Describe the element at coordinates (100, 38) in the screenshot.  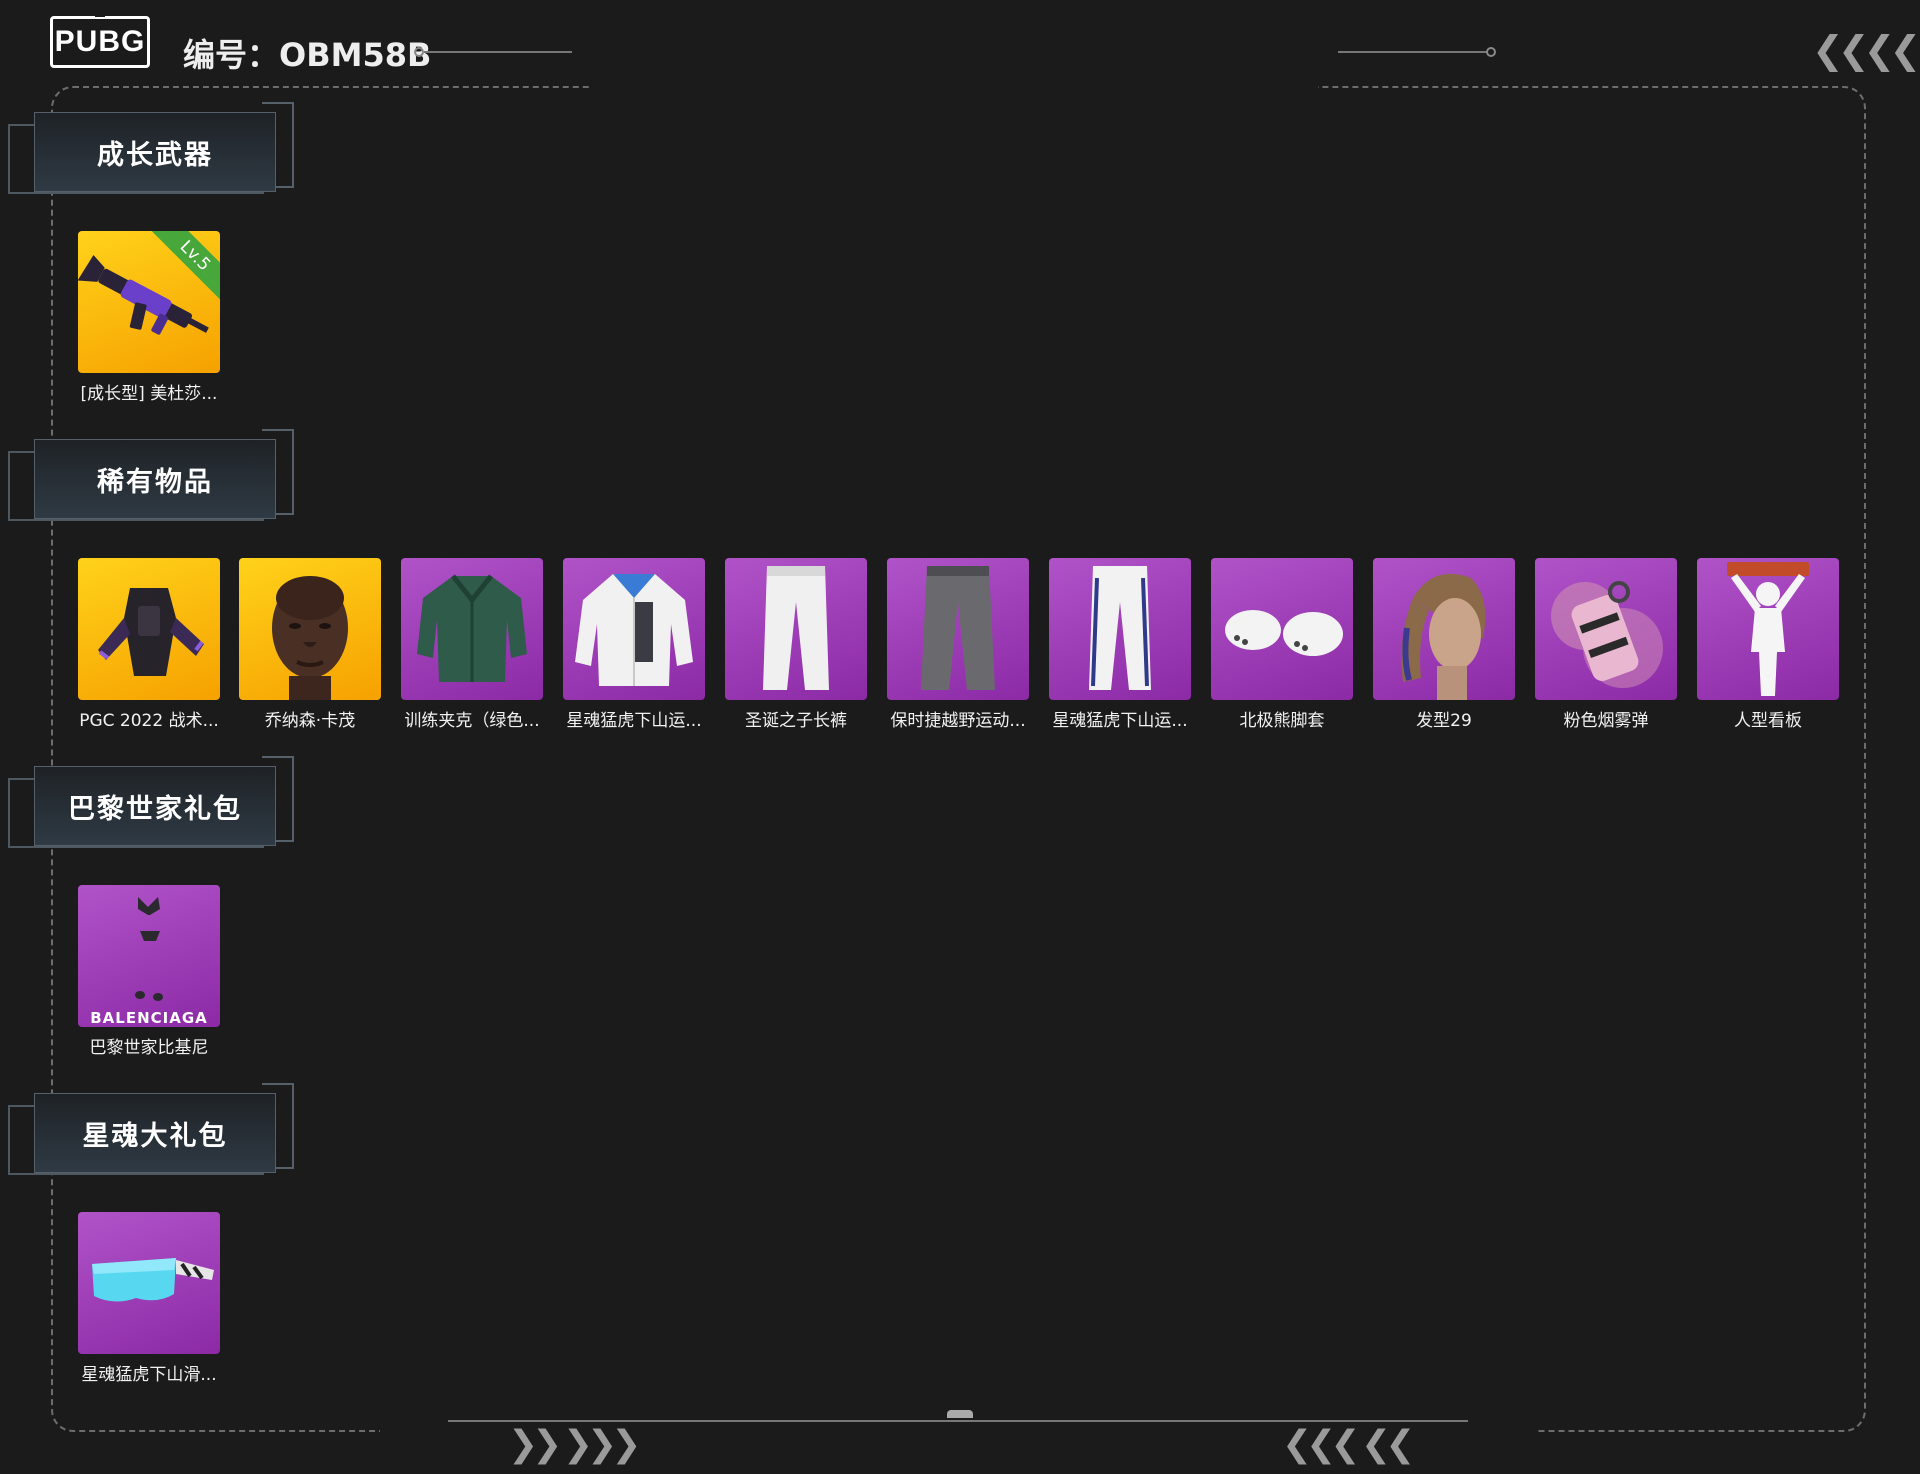
I see `pubg-logo: PUBG` at that location.